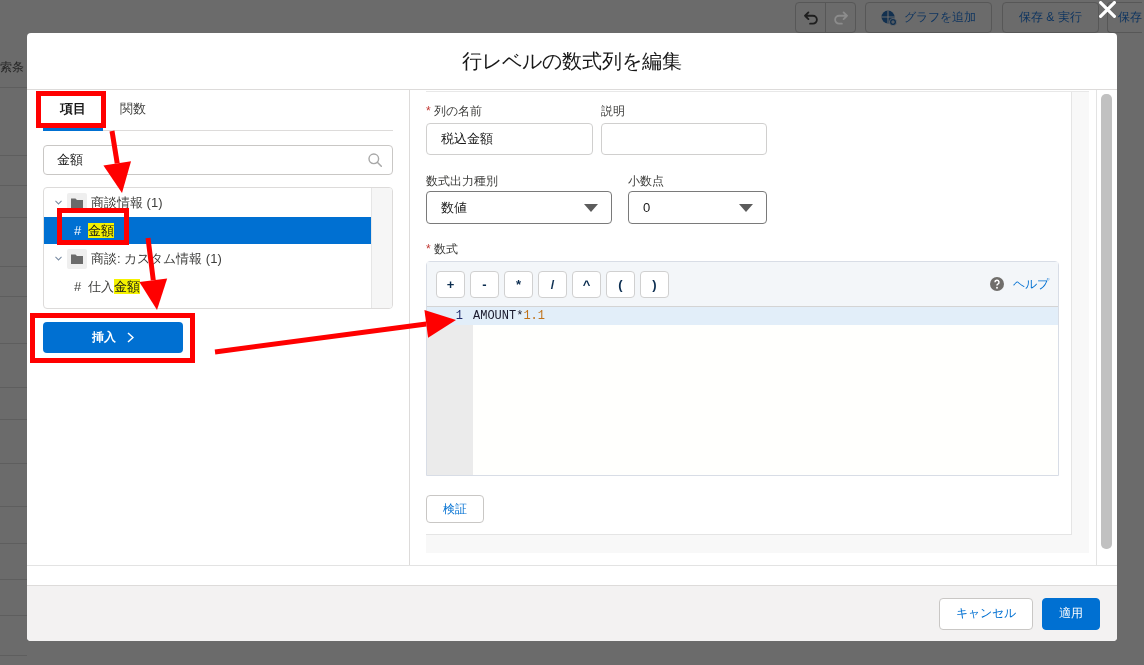 This screenshot has width=1144, height=665. What do you see at coordinates (484, 284) in the screenshot?
I see `operator-button: -` at bounding box center [484, 284].